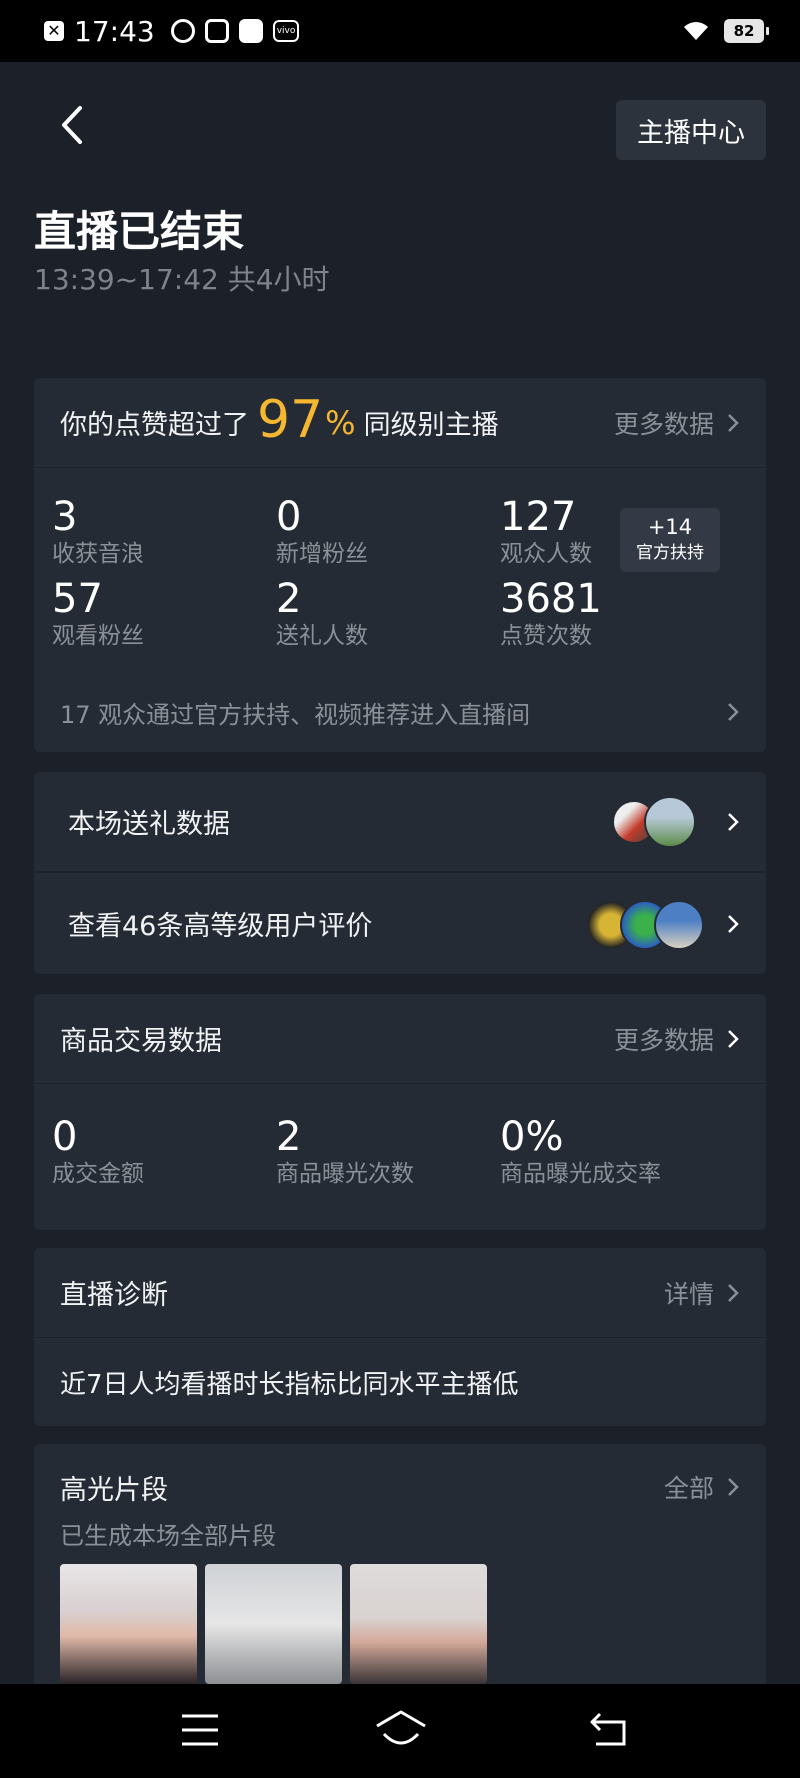 This screenshot has height=1778, width=800. I want to click on stat-label: 成交金额, so click(98, 1174).